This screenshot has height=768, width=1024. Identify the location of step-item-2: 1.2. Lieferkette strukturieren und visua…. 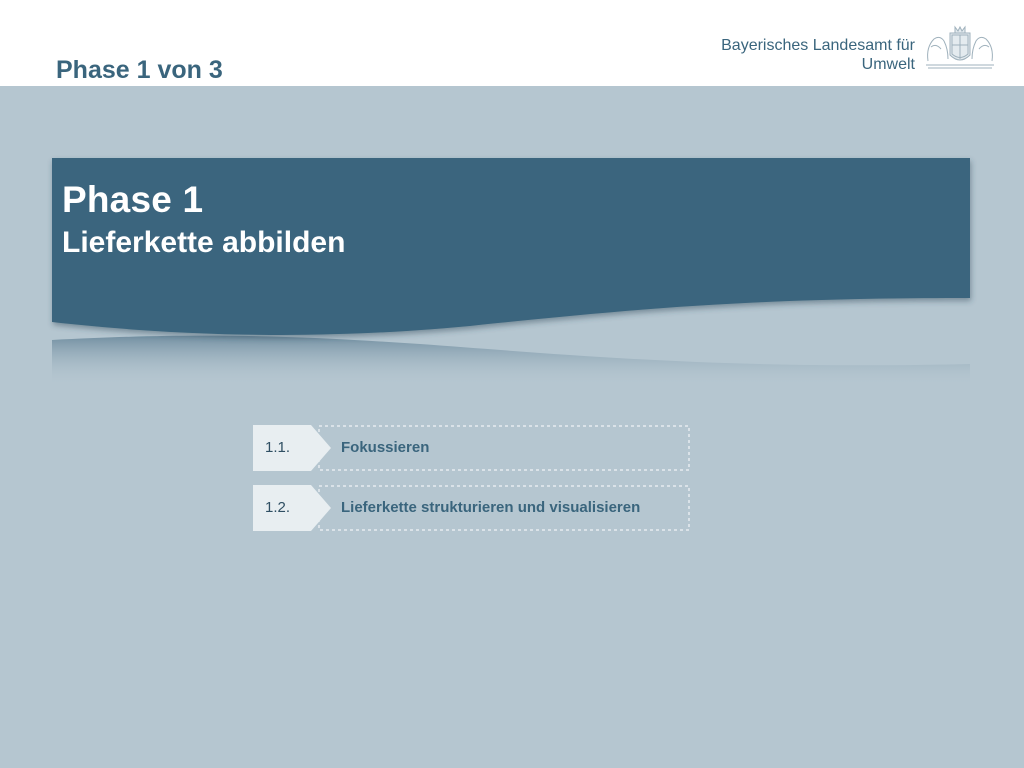
(472, 508).